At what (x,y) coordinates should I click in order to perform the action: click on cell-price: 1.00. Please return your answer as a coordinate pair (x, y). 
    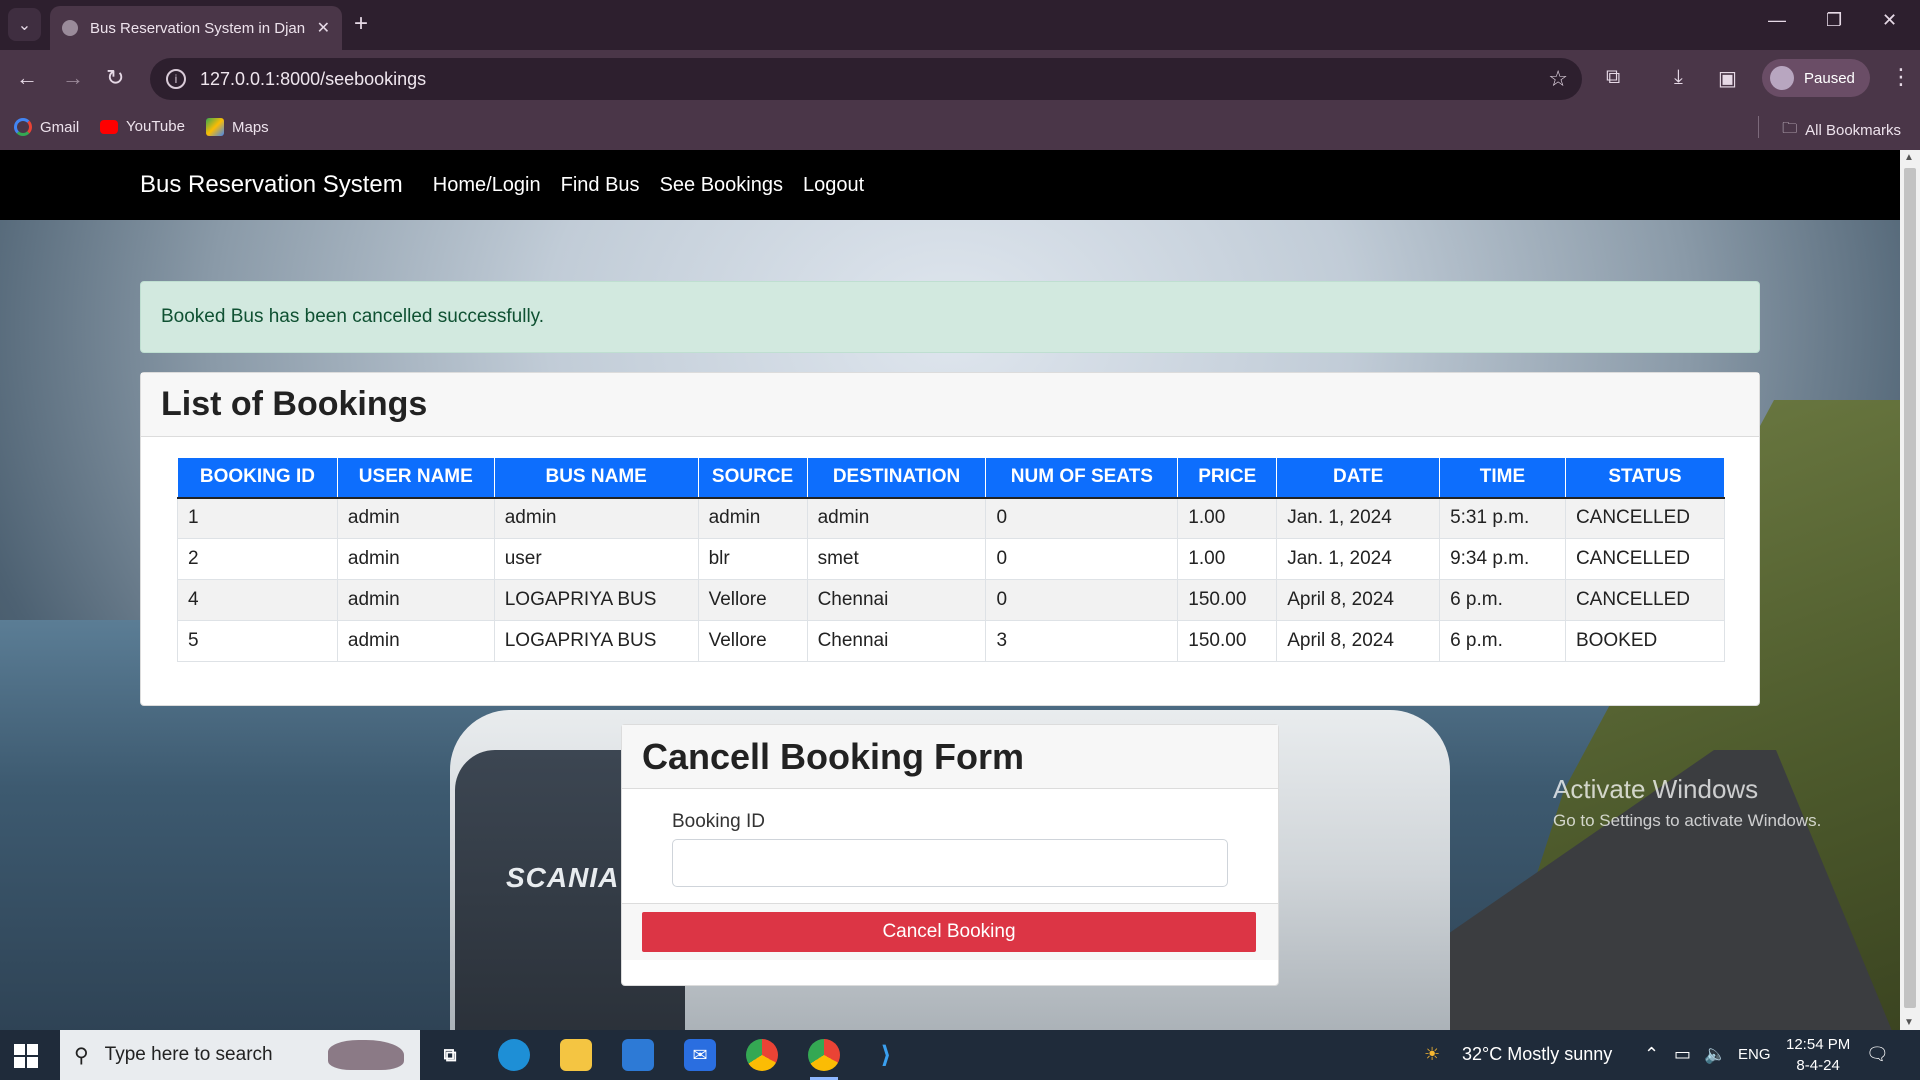
    Looking at the image, I should click on (1227, 518).